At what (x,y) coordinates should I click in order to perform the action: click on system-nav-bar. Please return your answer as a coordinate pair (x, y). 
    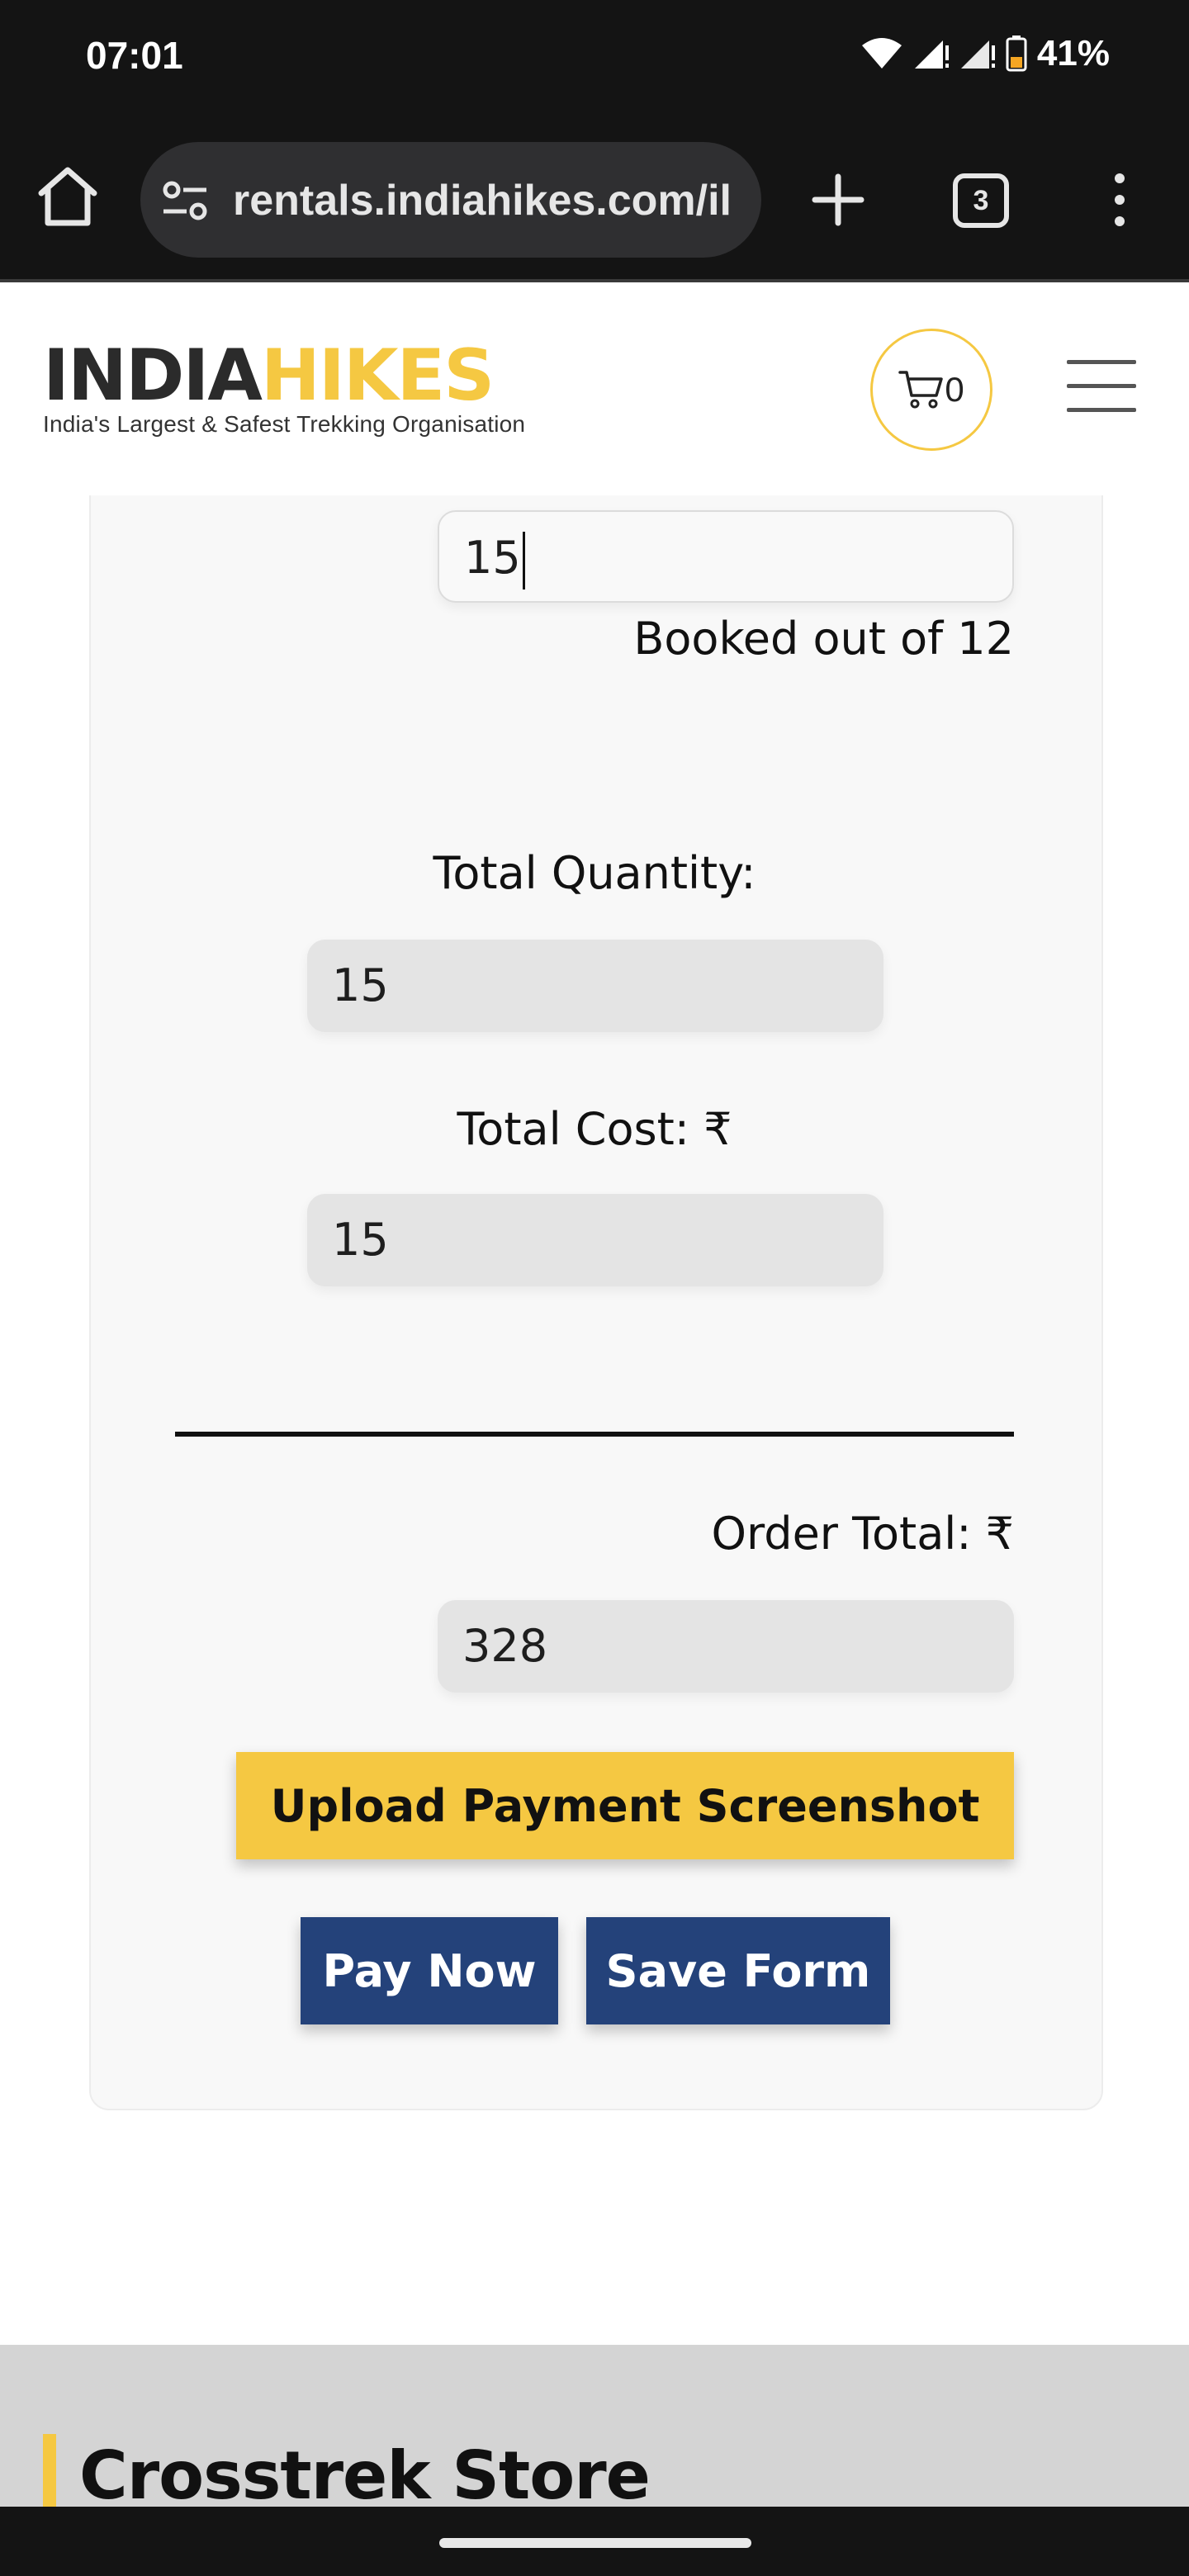
    Looking at the image, I should click on (594, 2541).